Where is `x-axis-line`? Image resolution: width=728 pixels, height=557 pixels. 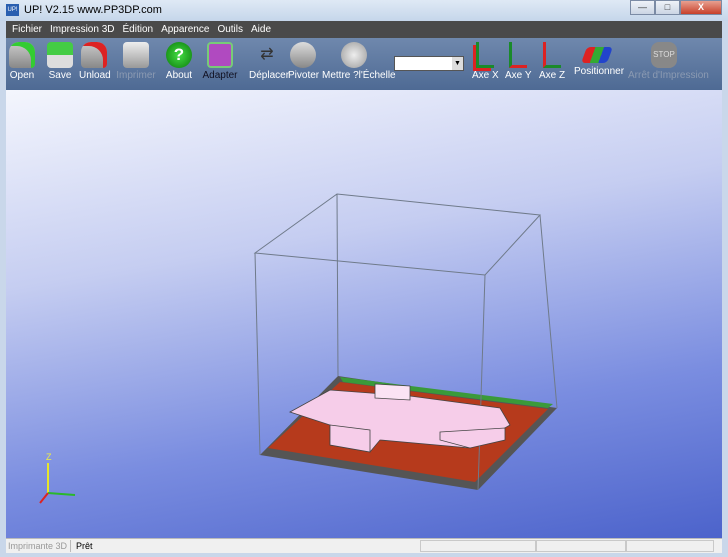
x-axis-line is located at coordinates (44, 498).